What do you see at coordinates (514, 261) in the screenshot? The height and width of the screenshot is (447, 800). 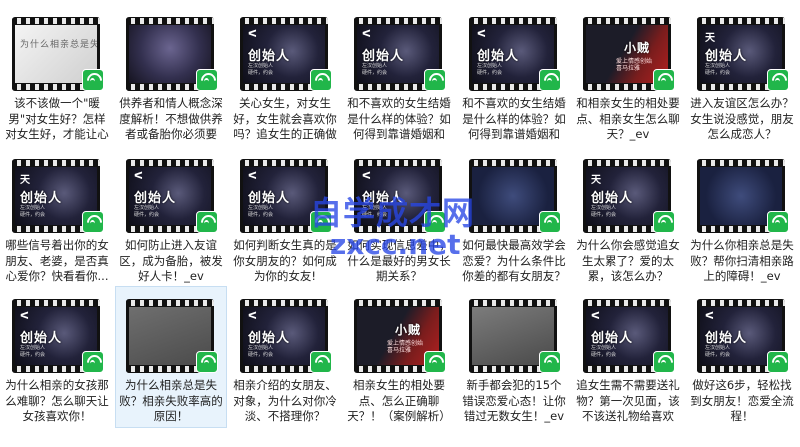 I see `video-filename: 如何最快最高效学会恋爱？为什么条件比你差的都有女朋友？` at bounding box center [514, 261].